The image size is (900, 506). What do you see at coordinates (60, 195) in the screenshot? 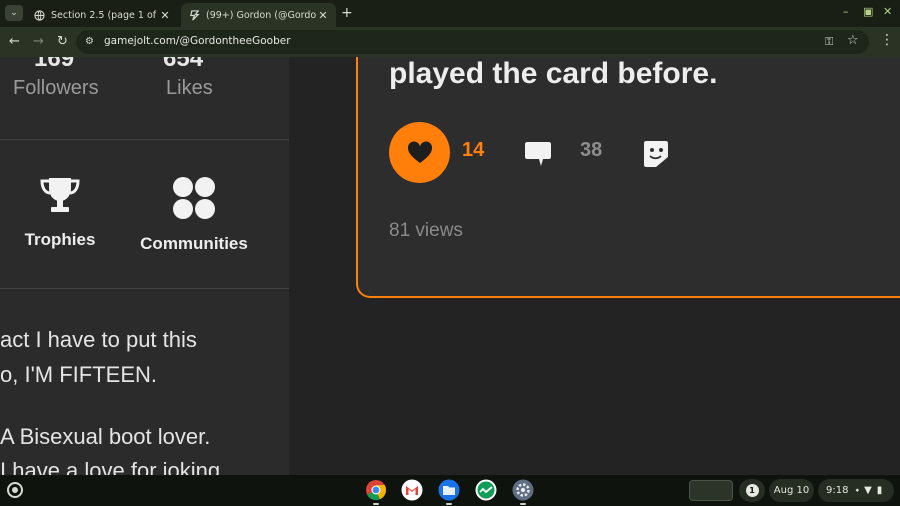
I see `trophy-icon` at bounding box center [60, 195].